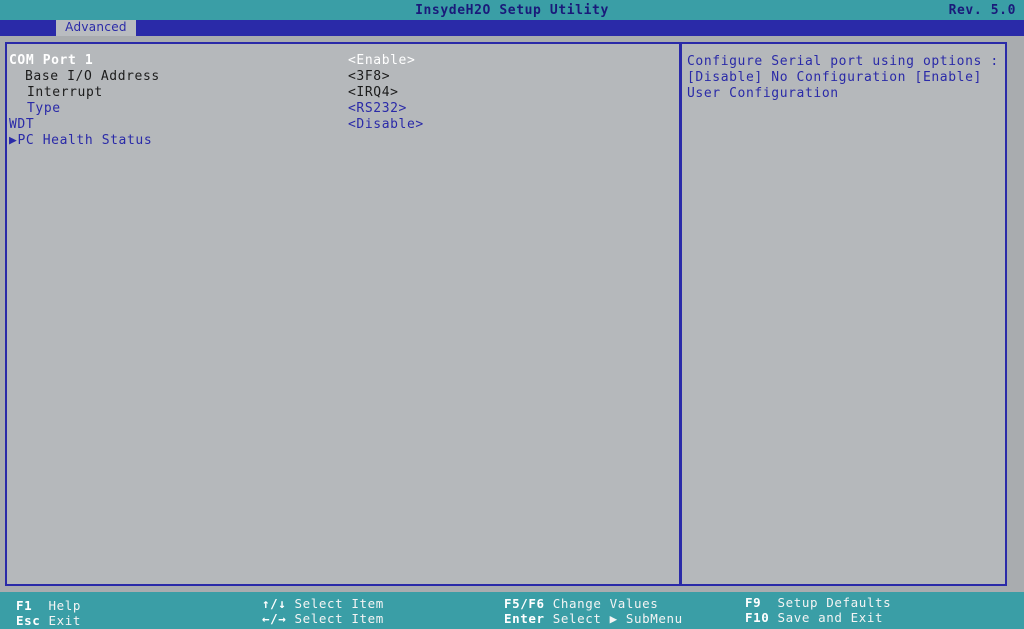 Image resolution: width=1024 pixels, height=629 pixels. I want to click on tab-bar: Advanced, so click(512, 28).